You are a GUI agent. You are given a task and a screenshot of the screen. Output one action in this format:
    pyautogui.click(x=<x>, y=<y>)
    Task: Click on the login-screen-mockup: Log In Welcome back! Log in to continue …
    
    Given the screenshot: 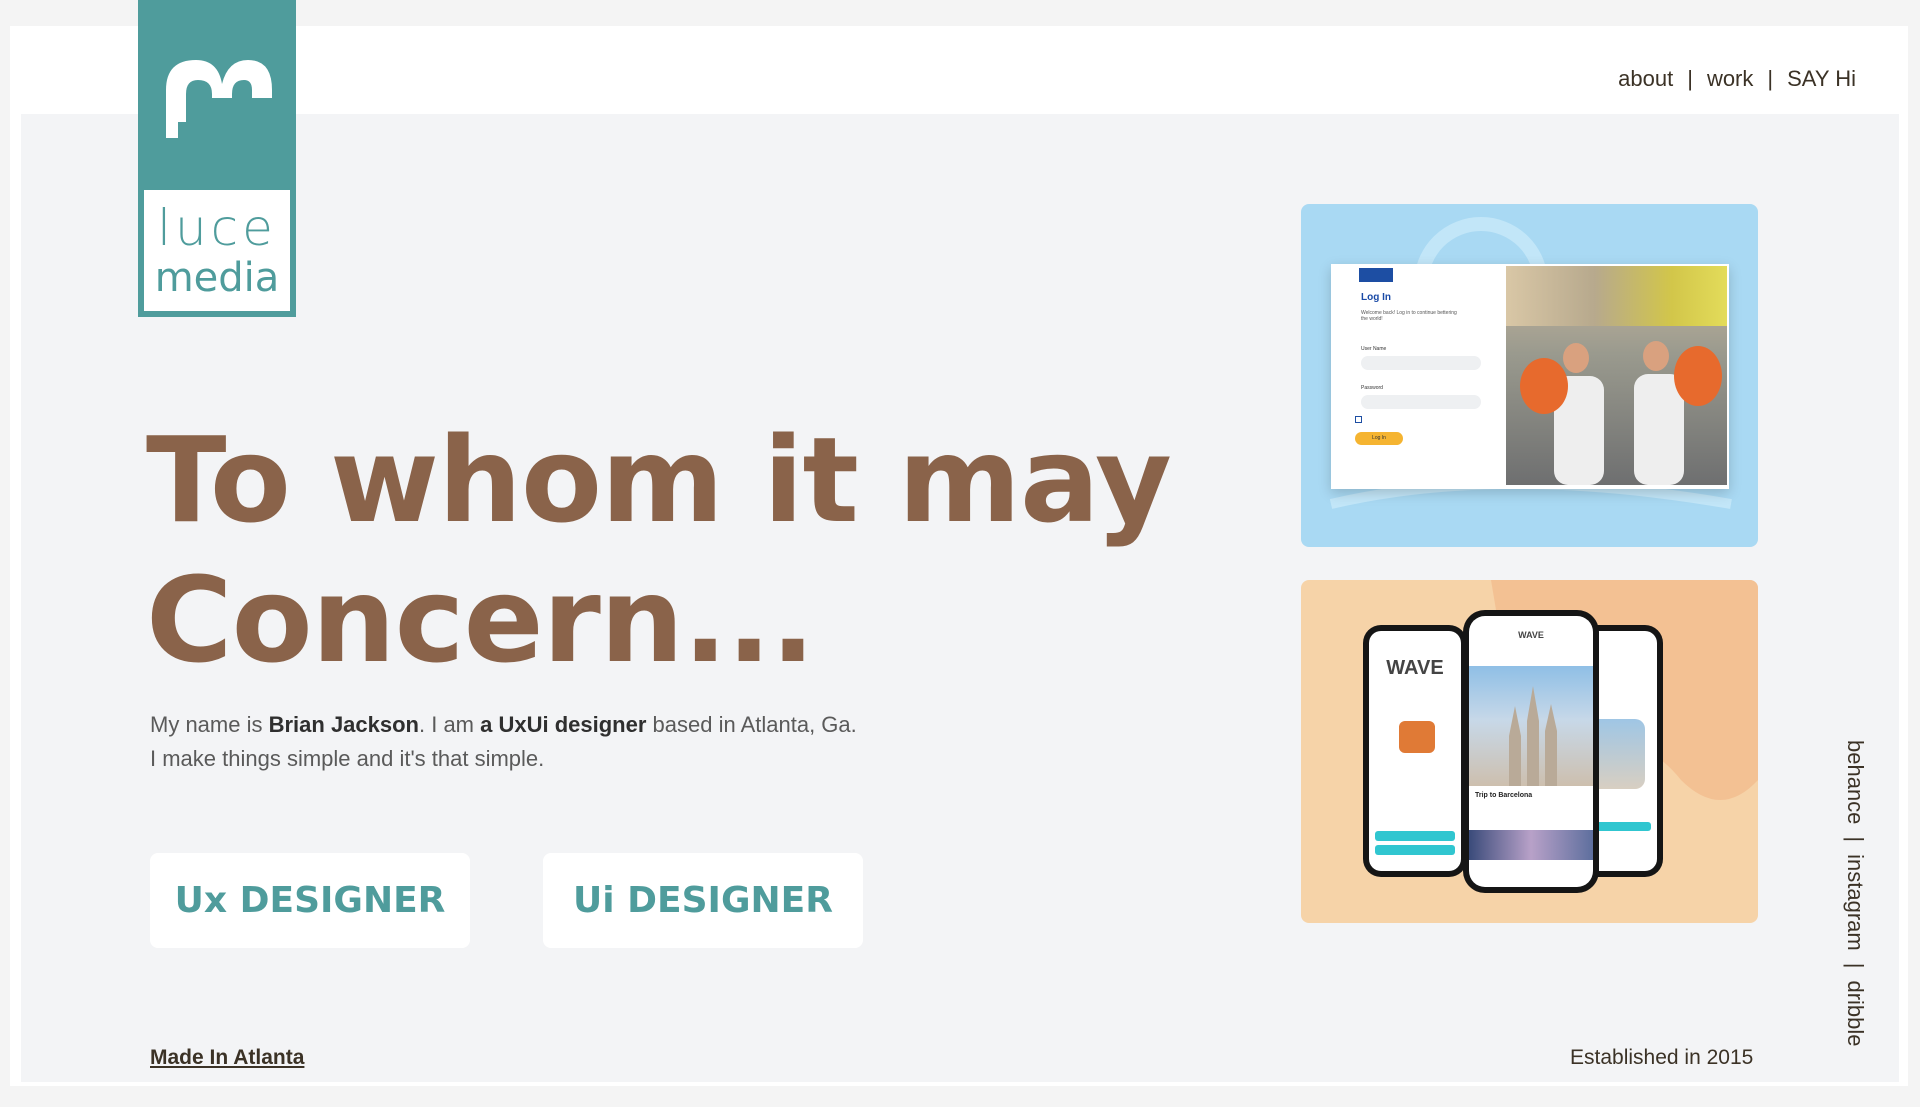 What is the action you would take?
    pyautogui.click(x=1530, y=376)
    